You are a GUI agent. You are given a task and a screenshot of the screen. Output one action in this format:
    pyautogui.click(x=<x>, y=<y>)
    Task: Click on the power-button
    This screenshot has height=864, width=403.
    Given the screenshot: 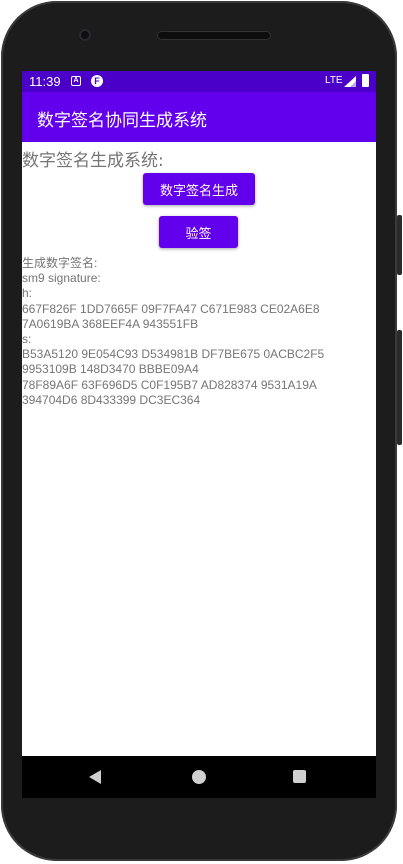 What is the action you would take?
    pyautogui.click(x=399, y=245)
    